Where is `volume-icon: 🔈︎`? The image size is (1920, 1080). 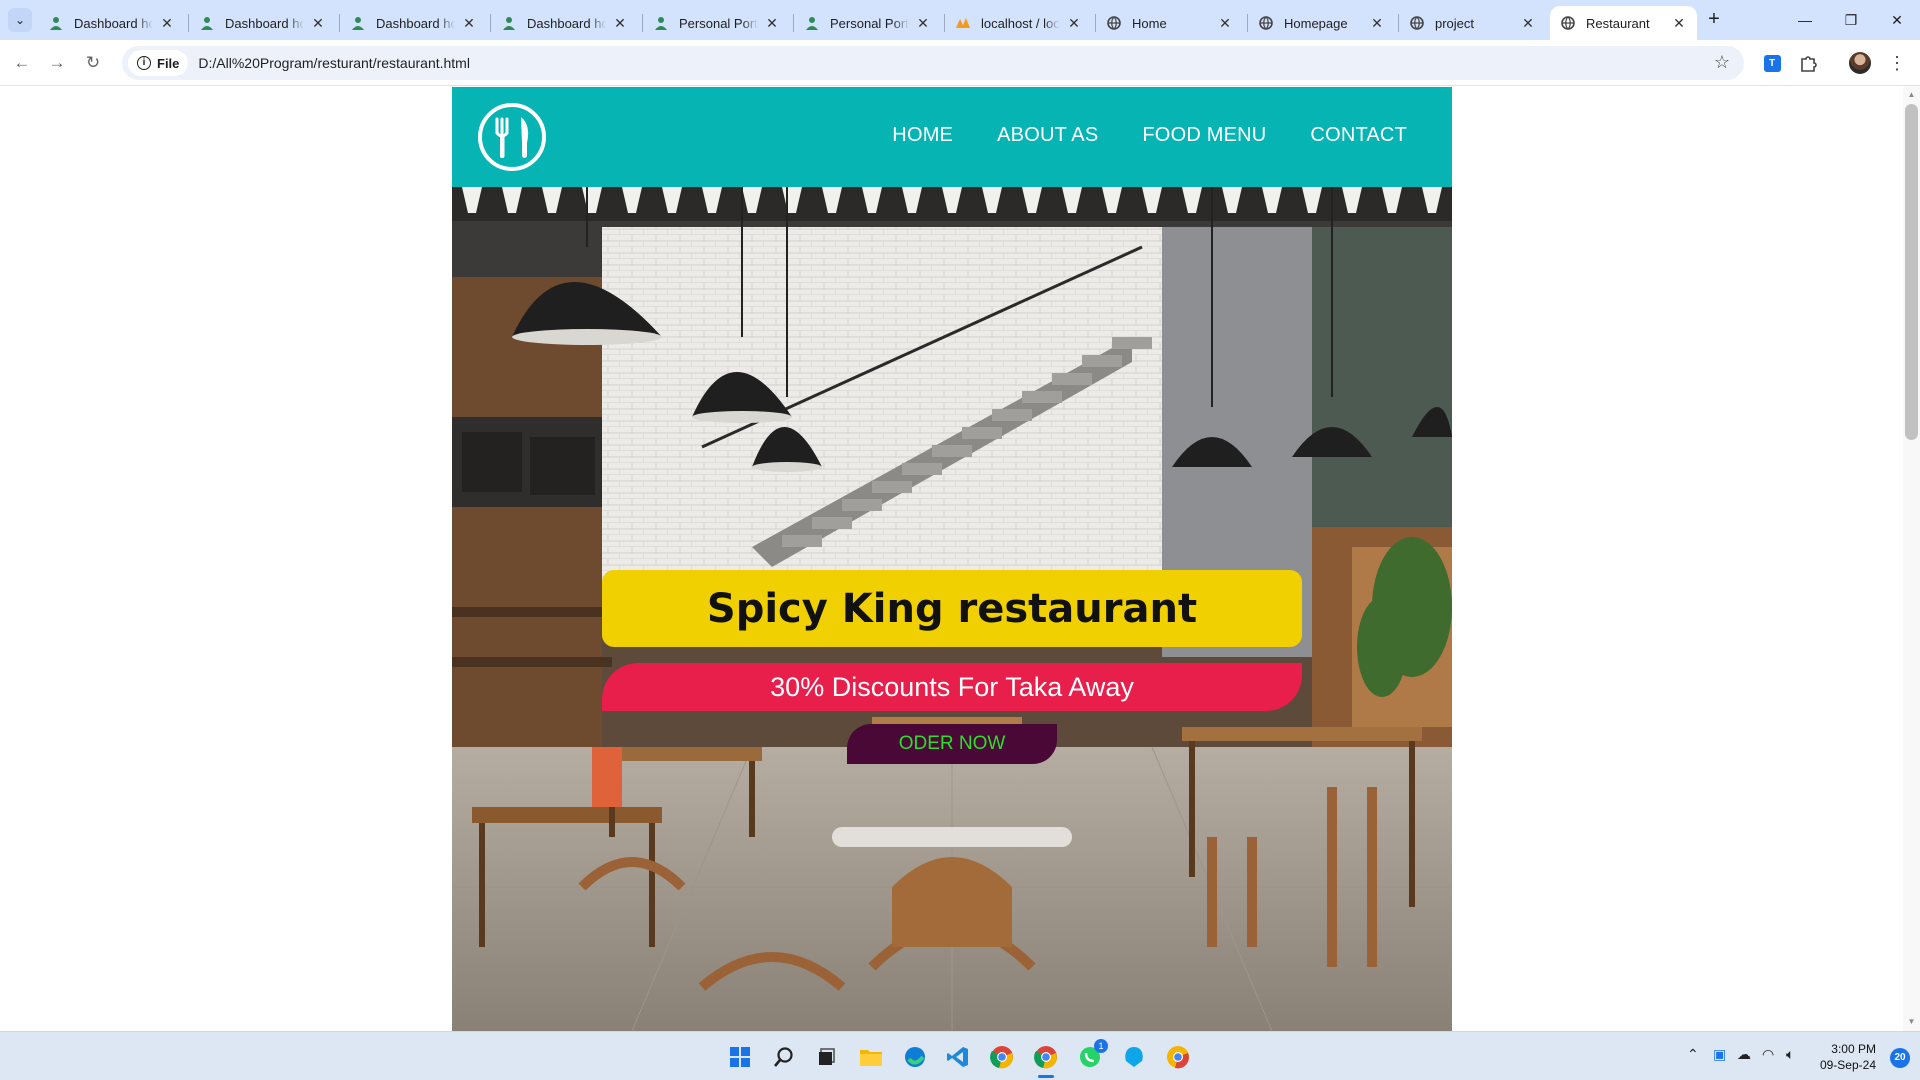 volume-icon: 🔈︎ is located at coordinates (1790, 1054).